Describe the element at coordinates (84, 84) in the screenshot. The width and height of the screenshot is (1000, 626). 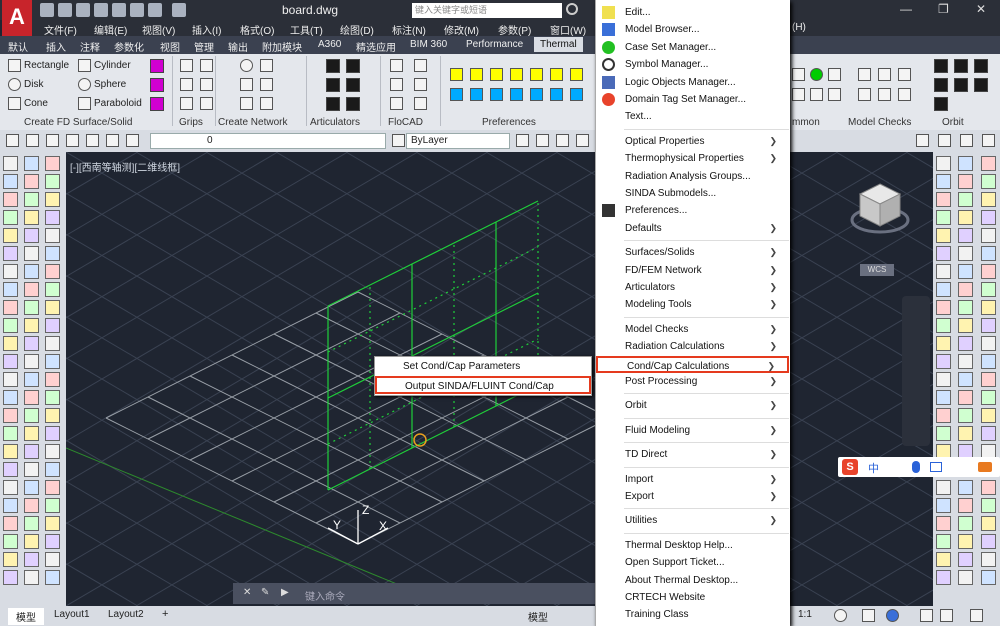
I see `sphere-icon` at that location.